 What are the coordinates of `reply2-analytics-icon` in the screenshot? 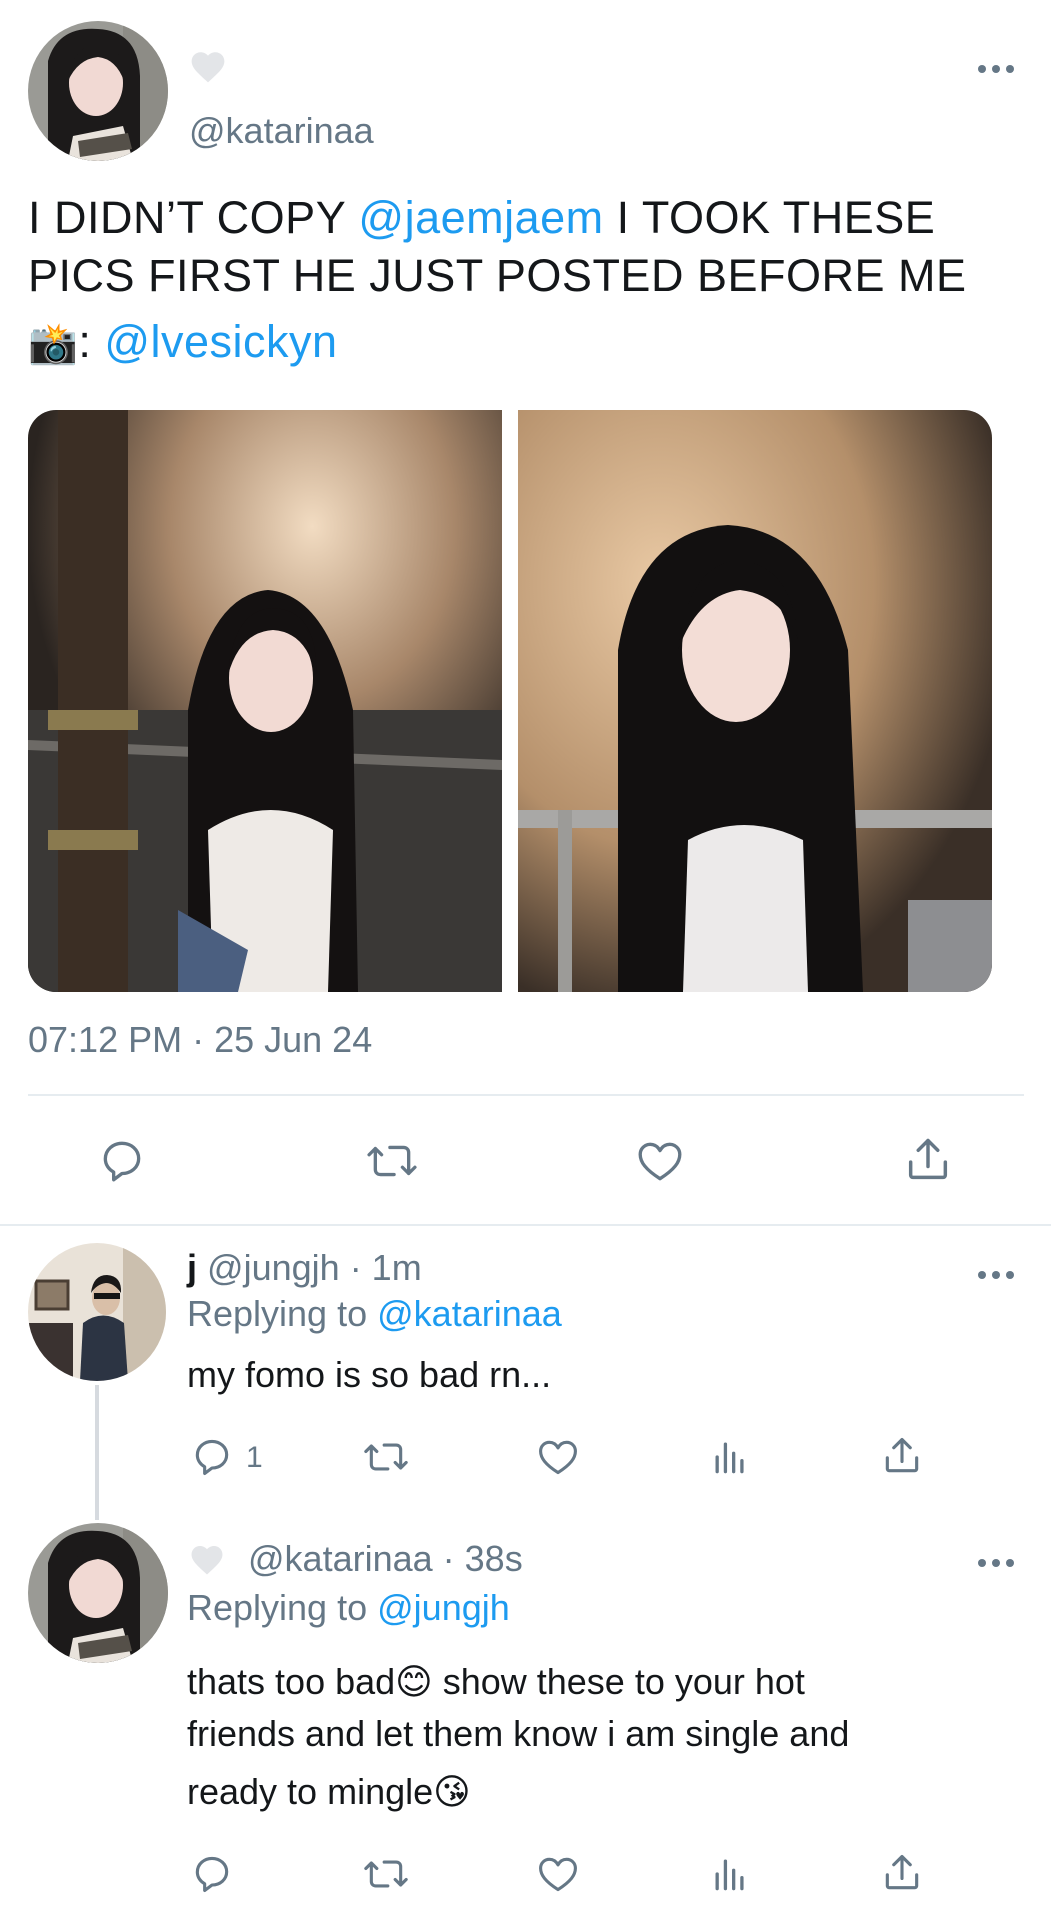 It's located at (730, 1874).